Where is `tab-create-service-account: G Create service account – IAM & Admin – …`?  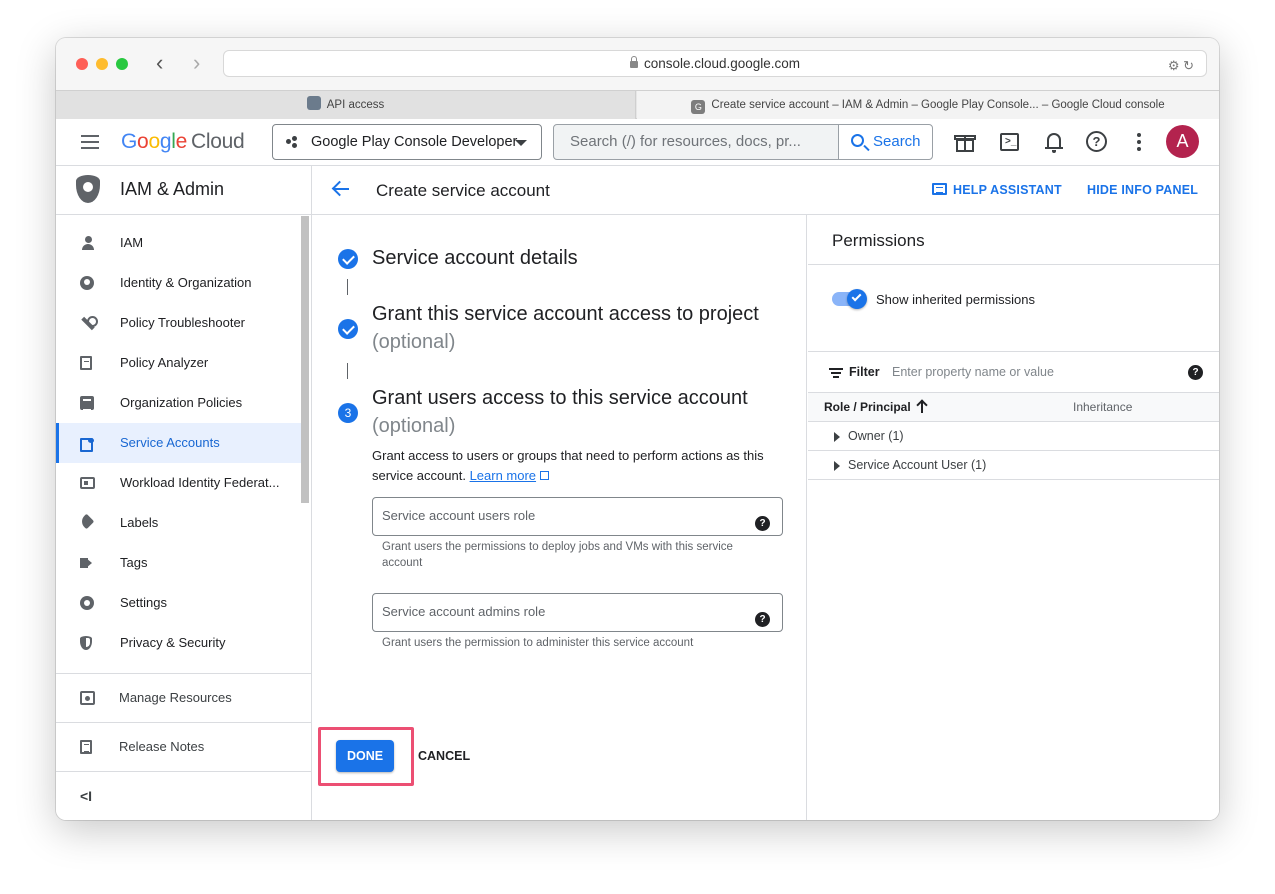 tab-create-service-account: G Create service account – IAM & Admin – … is located at coordinates (928, 105).